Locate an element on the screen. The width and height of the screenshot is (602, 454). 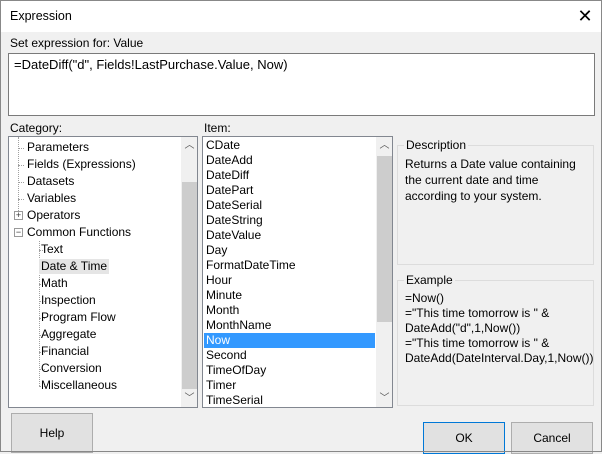
cancel-button: Cancel is located at coordinates (552, 438).